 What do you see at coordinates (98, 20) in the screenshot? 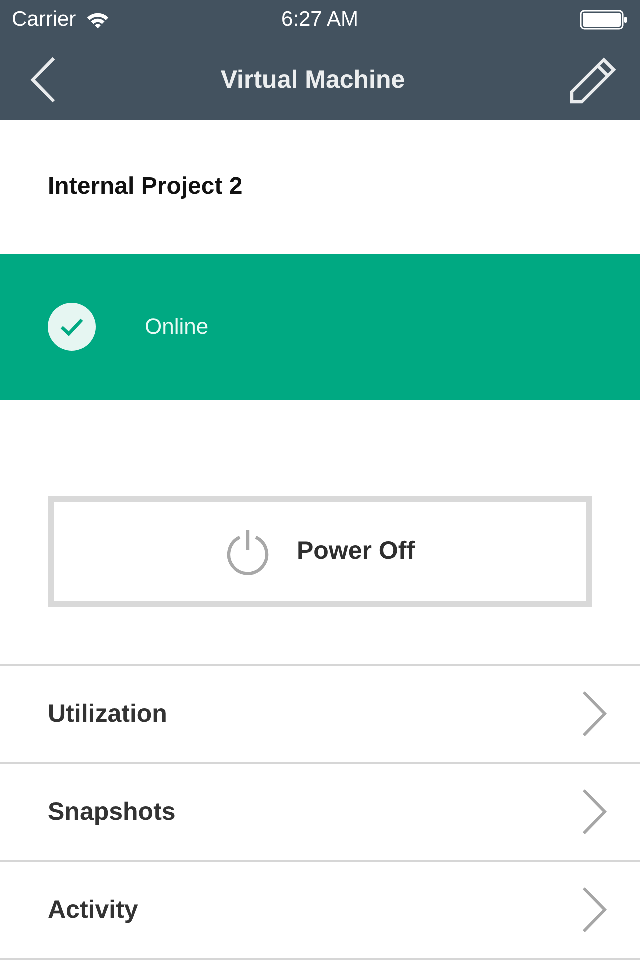
I see `wifi-icon` at bounding box center [98, 20].